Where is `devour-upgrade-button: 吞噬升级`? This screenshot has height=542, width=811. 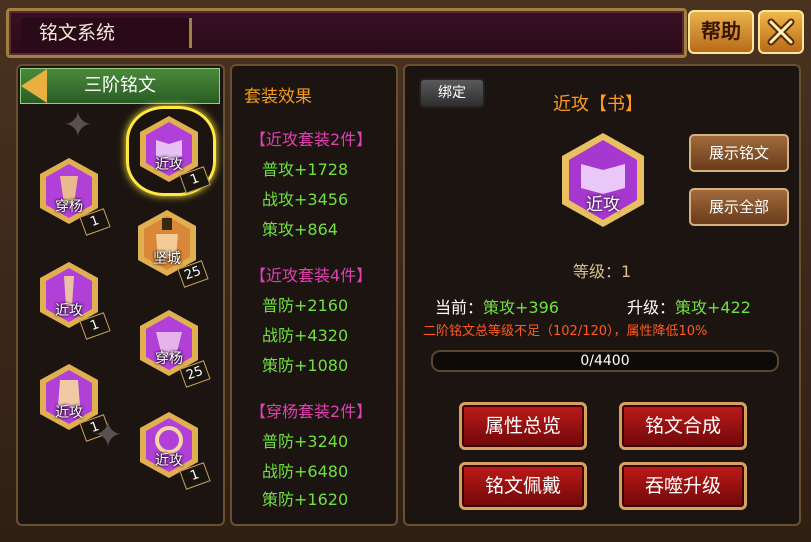 devour-upgrade-button: 吞噬升级 is located at coordinates (683, 486).